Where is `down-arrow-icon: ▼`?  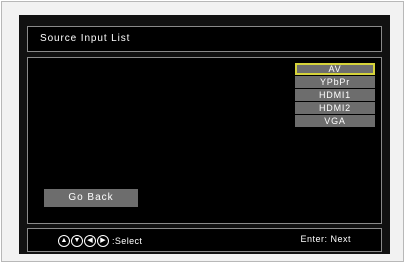 down-arrow-icon: ▼ is located at coordinates (77, 241).